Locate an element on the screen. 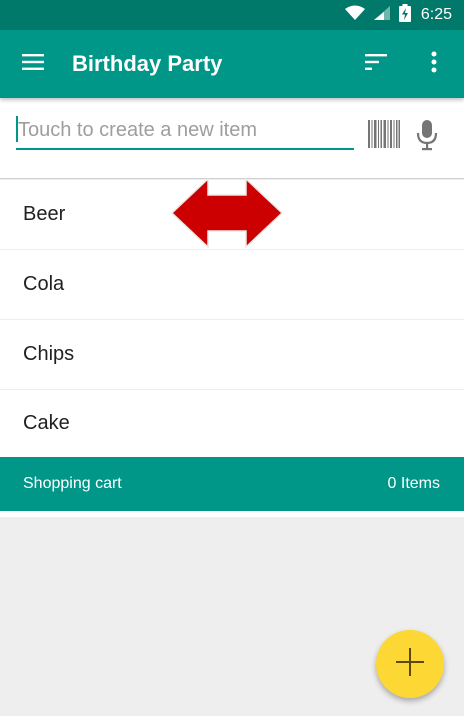  item-label: Cola is located at coordinates (44, 284).